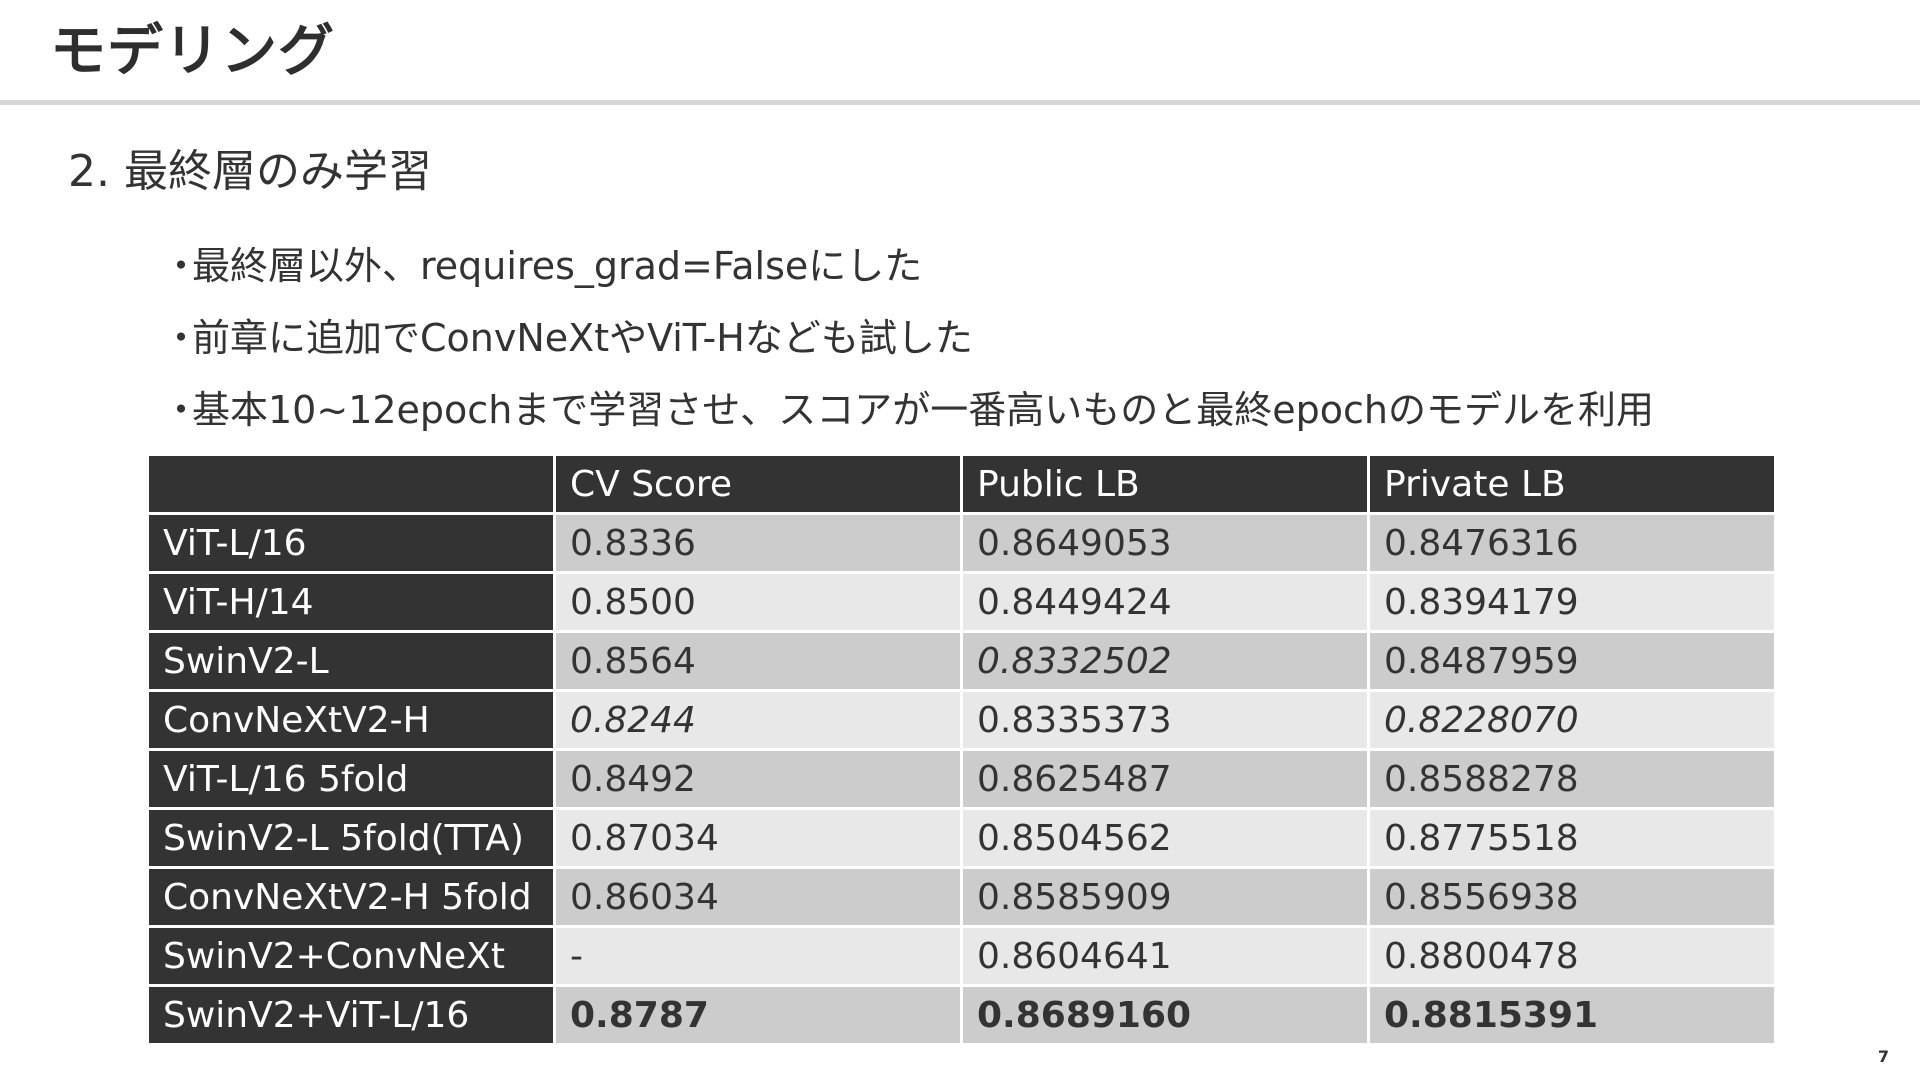 This screenshot has width=1920, height=1080. I want to click on public-lb-cell: 0.8449424, so click(1165, 602).